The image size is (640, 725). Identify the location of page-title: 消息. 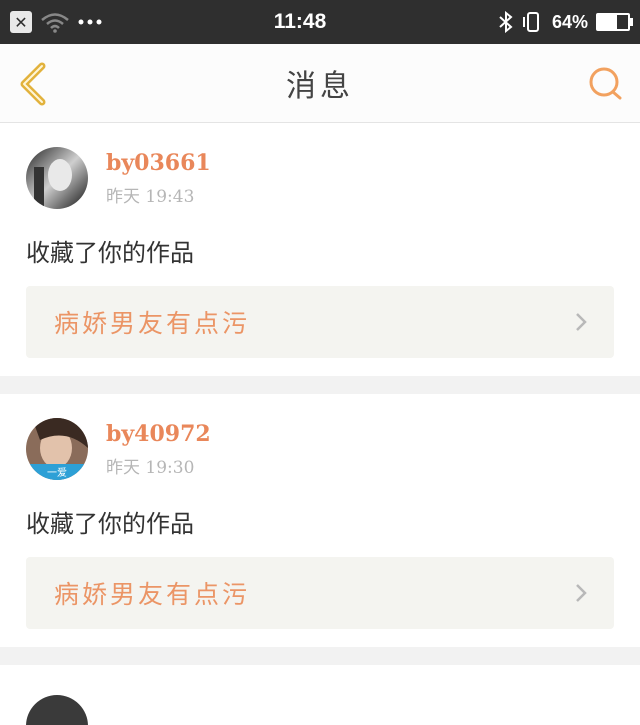
(320, 86).